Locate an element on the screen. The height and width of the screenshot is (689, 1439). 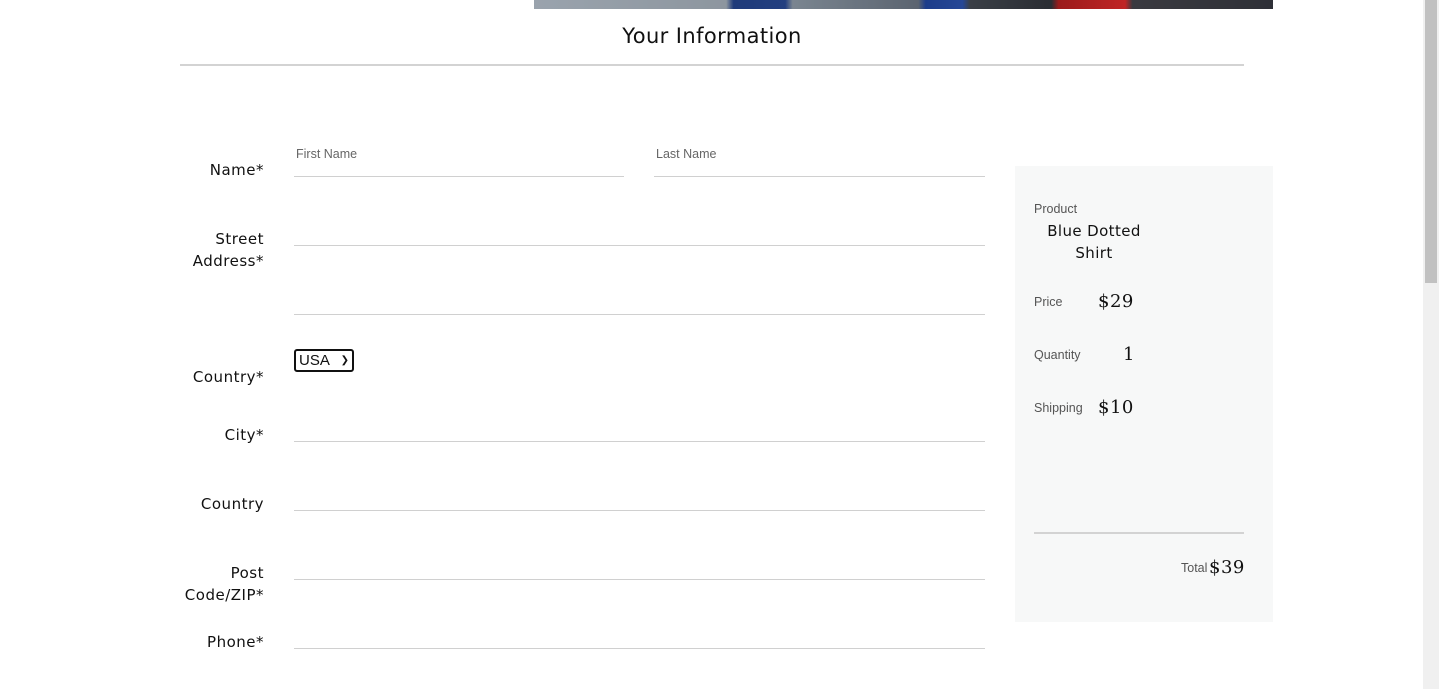
country-select-value: USA is located at coordinates (314, 360).